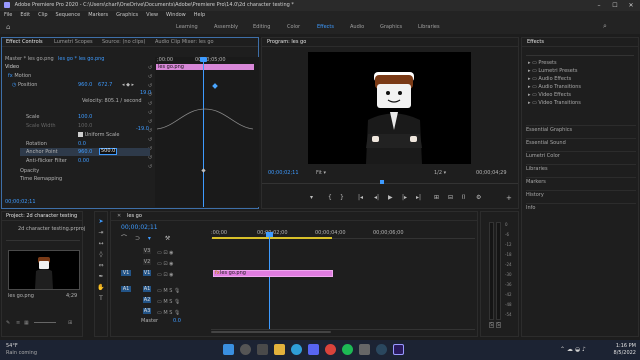 This screenshot has height=360, width=640. Describe the element at coordinates (8, 15) in the screenshot. I see `menu-file: File` at that location.